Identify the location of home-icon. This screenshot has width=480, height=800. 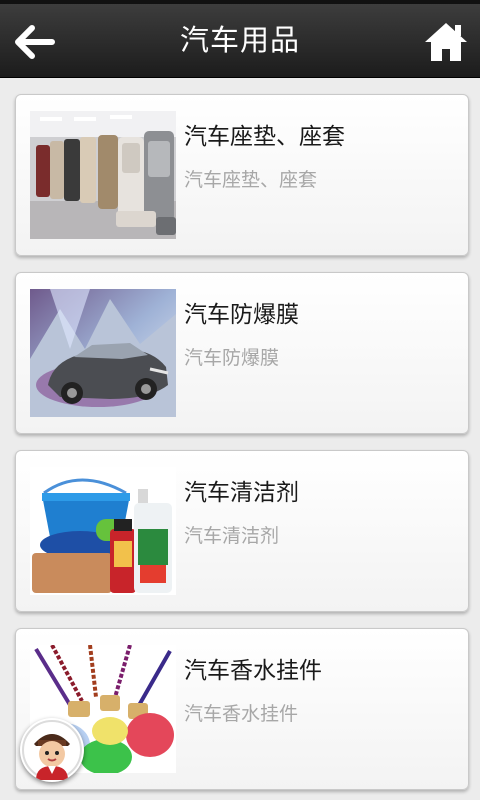
(446, 42).